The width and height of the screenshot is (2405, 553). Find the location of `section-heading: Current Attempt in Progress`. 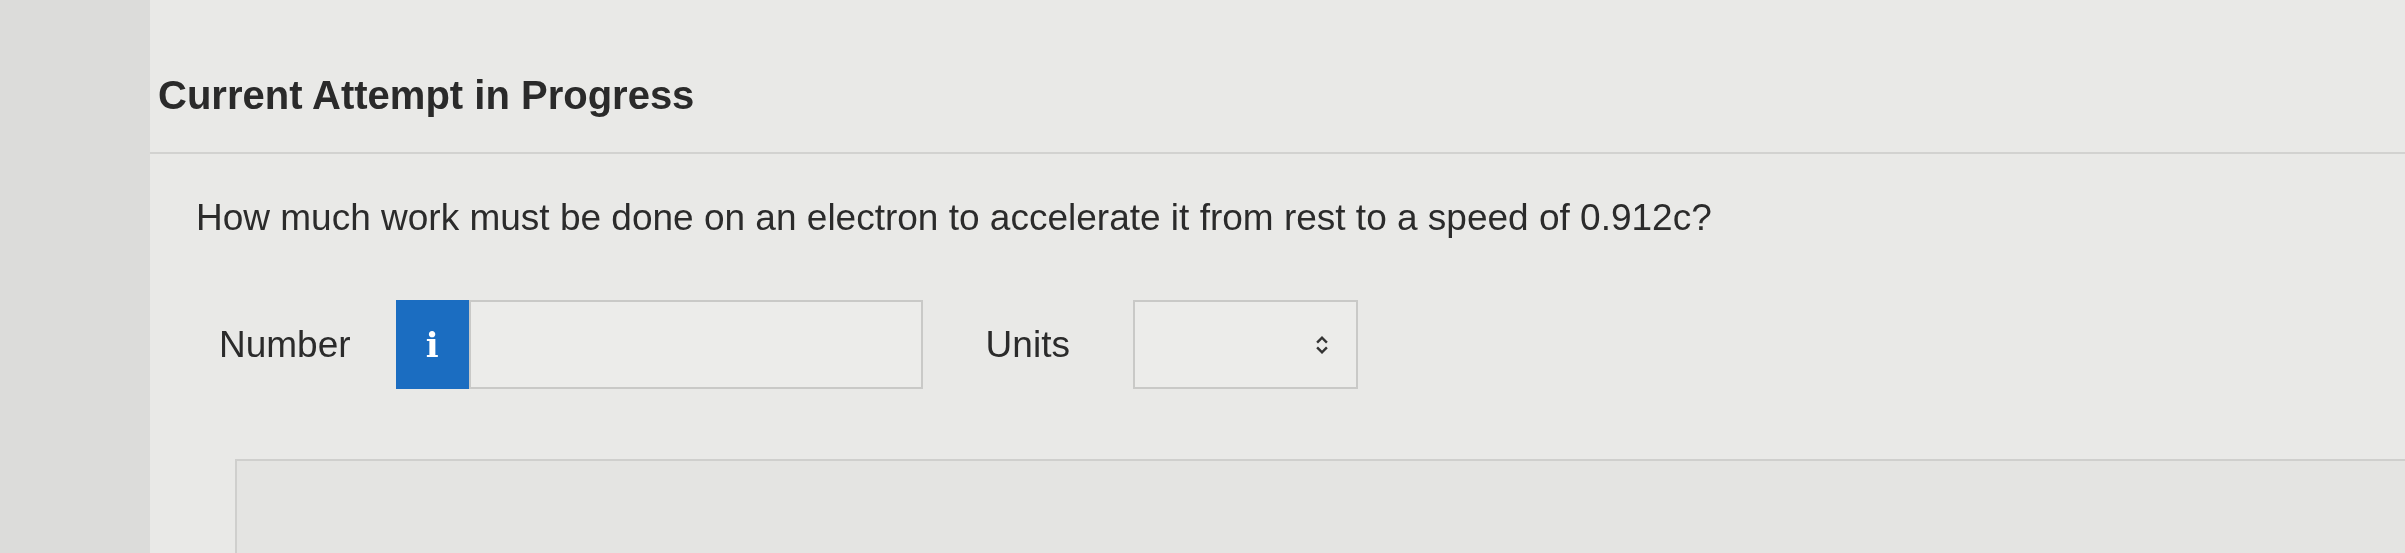

section-heading: Current Attempt in Progress is located at coordinates (426, 95).